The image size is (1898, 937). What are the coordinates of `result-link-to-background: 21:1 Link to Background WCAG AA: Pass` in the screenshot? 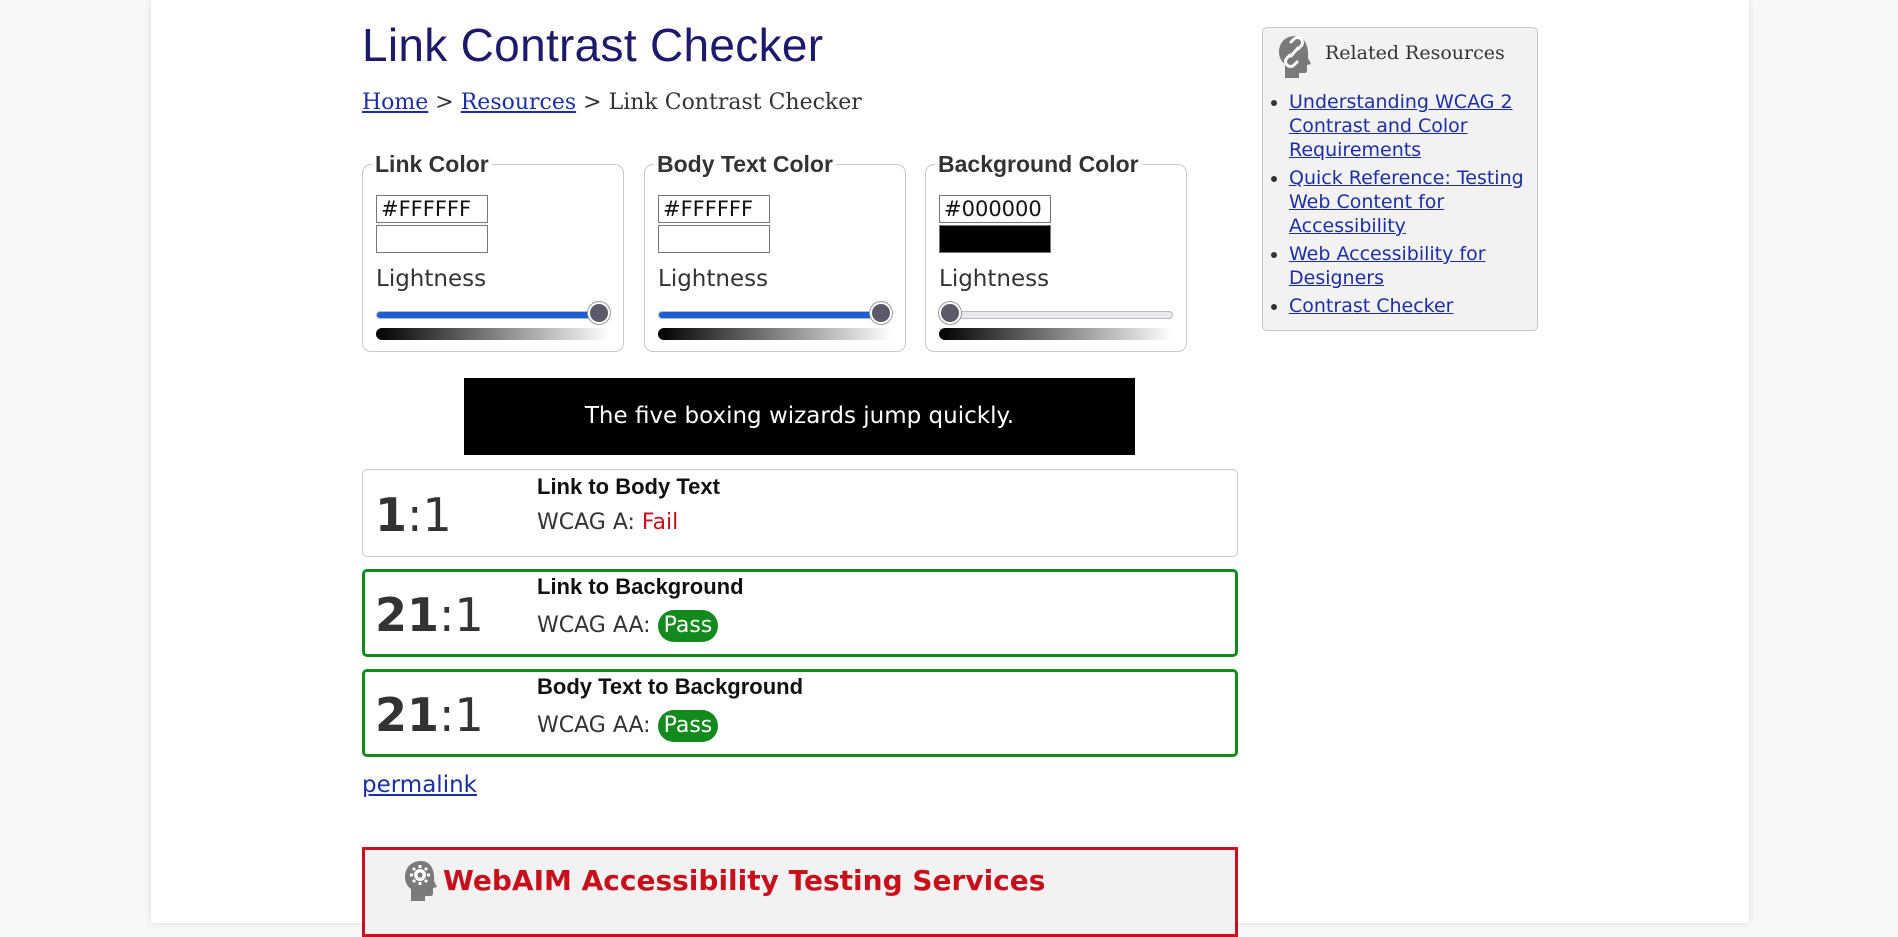 It's located at (800, 613).